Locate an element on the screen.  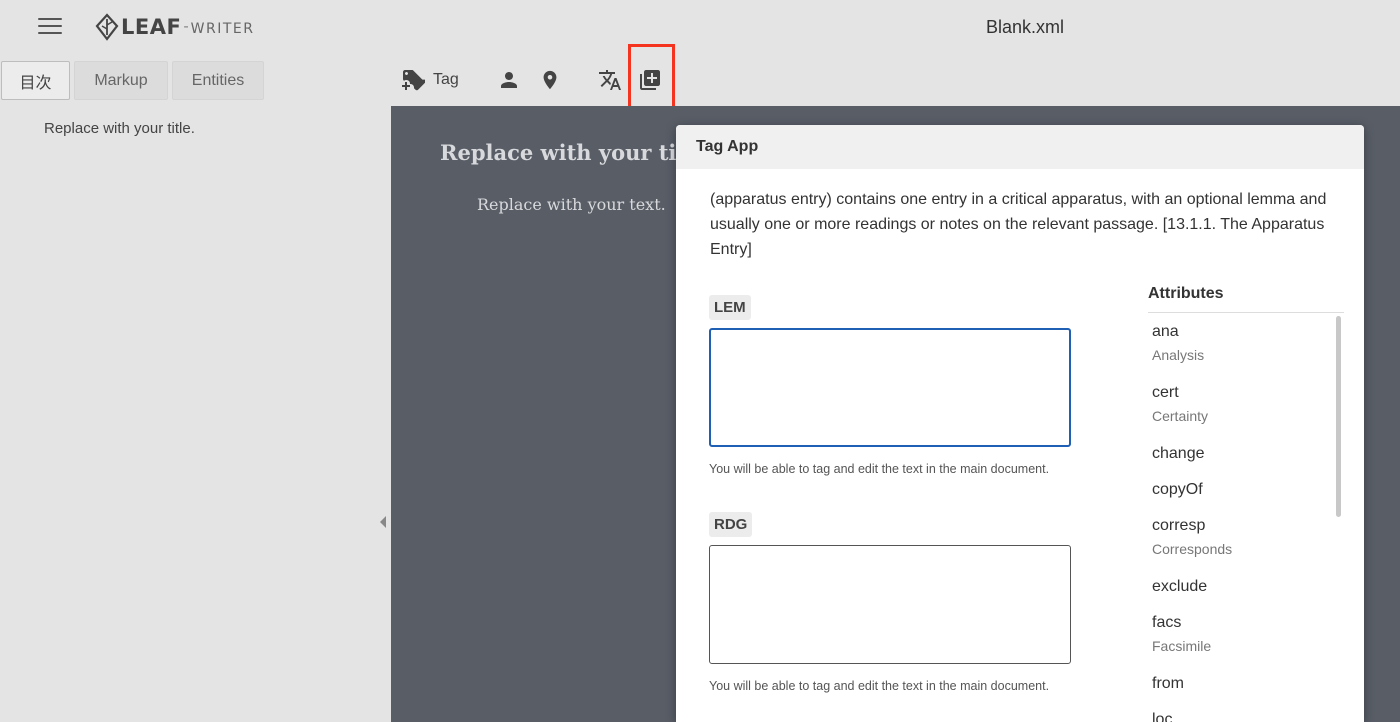
note-add-icon is located at coordinates (650, 80).